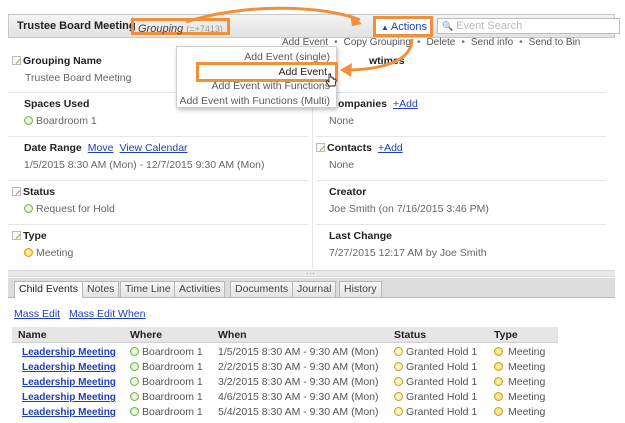 The image size is (625, 423). Describe the element at coordinates (266, 72) in the screenshot. I see `menu-item-add-event: Add Event` at that location.